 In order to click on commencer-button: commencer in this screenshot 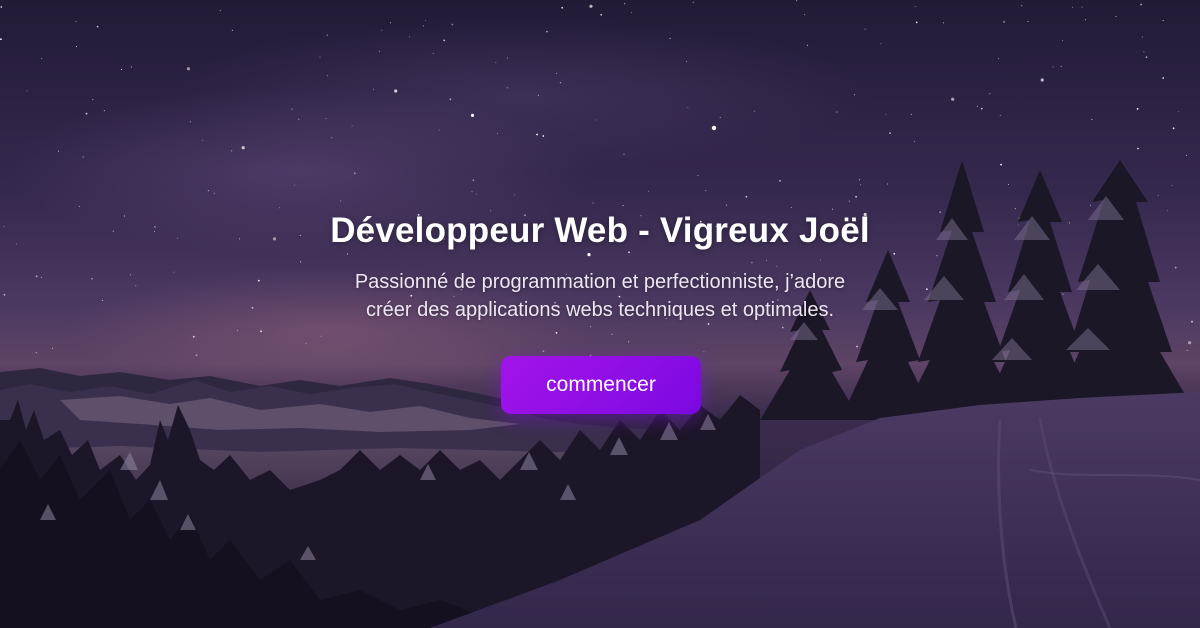, I will do `click(601, 385)`.